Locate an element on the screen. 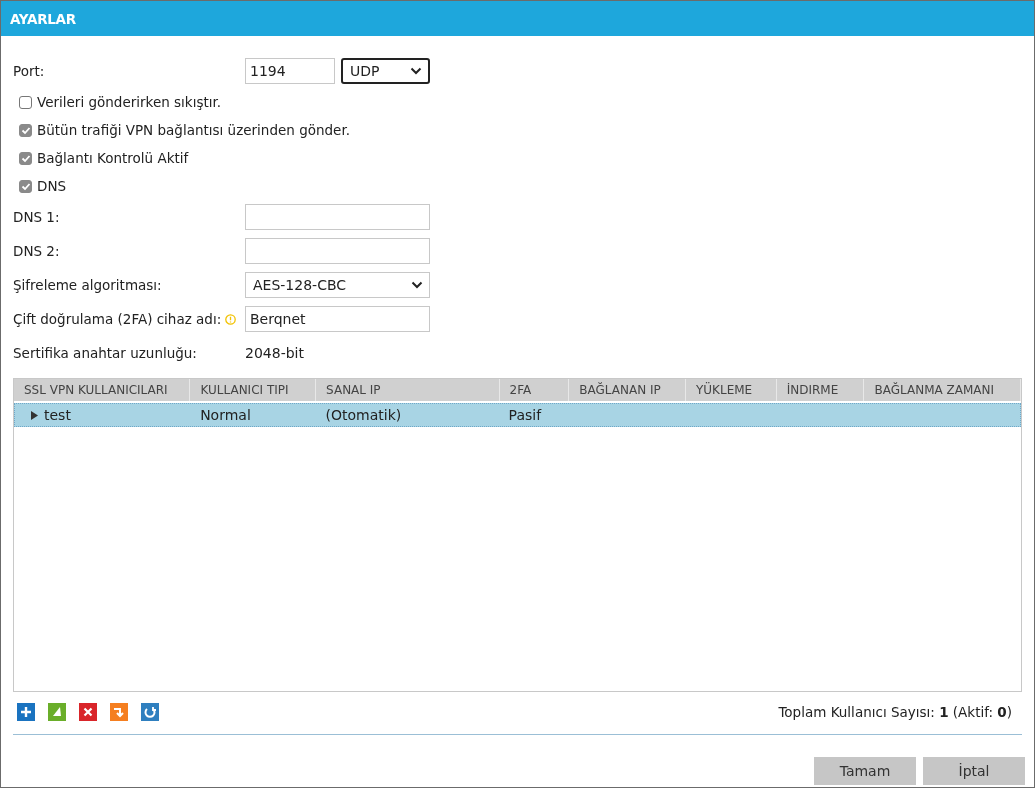 Image resolution: width=1035 pixels, height=788 pixels. key-length-value: 2048-bit is located at coordinates (274, 353).